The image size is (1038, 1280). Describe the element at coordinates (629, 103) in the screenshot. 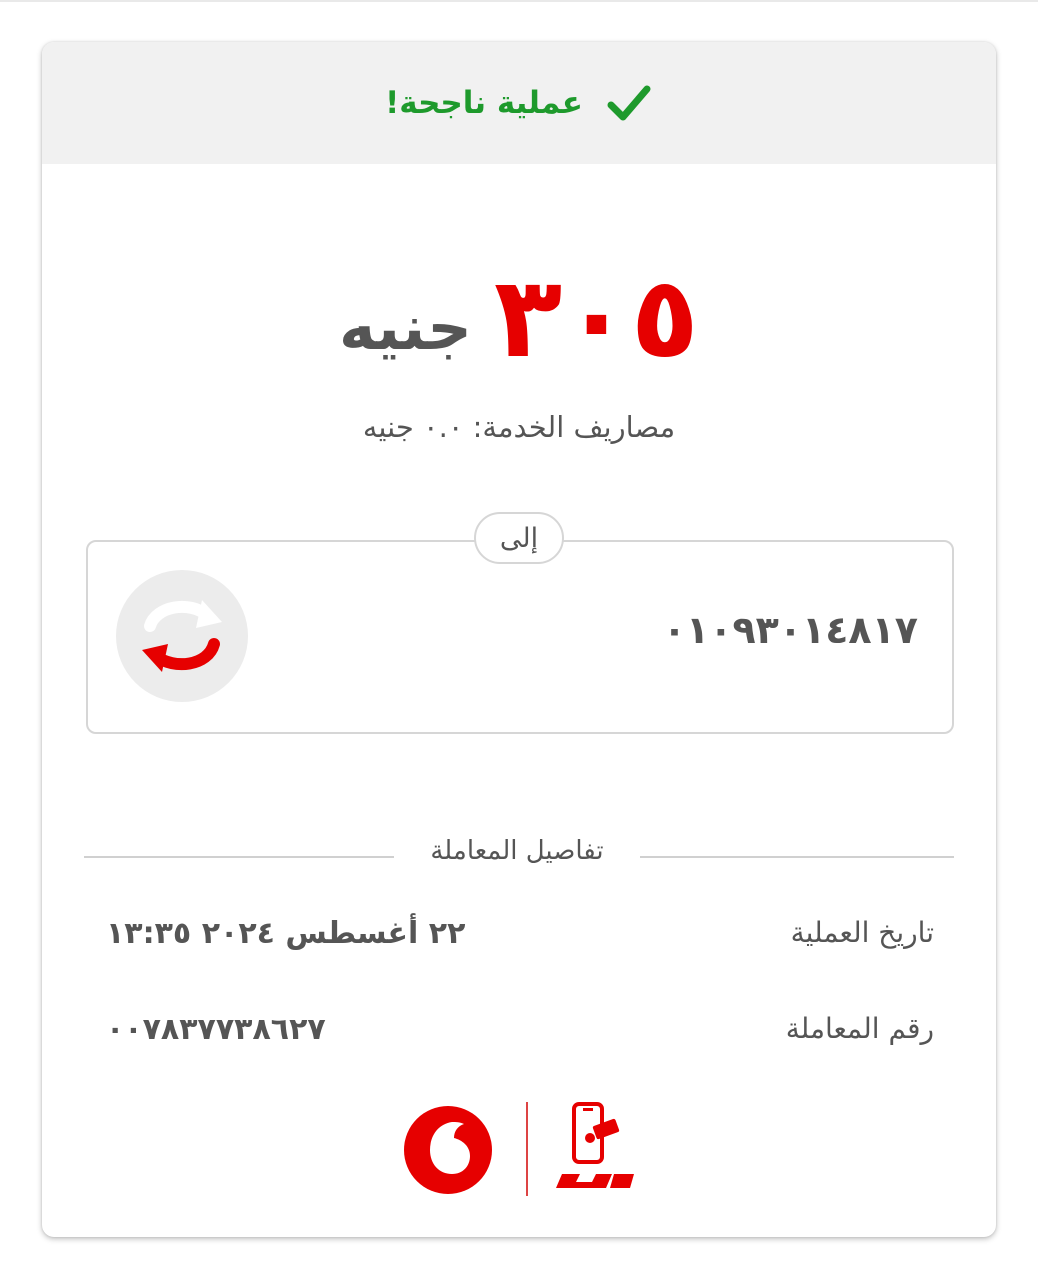

I see `checkmark-icon` at that location.